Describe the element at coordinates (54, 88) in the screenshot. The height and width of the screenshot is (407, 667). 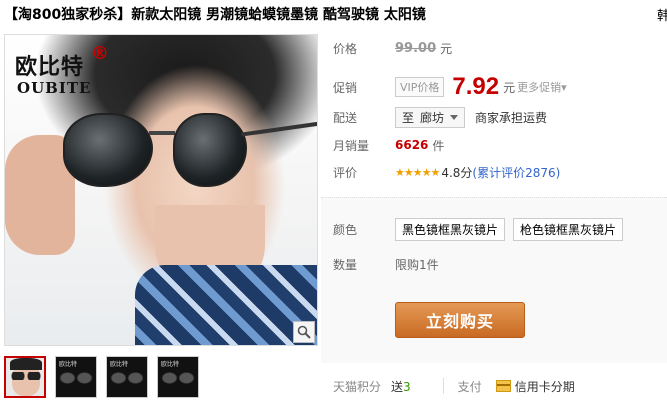
I see `brand-logo-en: OUBITE` at that location.